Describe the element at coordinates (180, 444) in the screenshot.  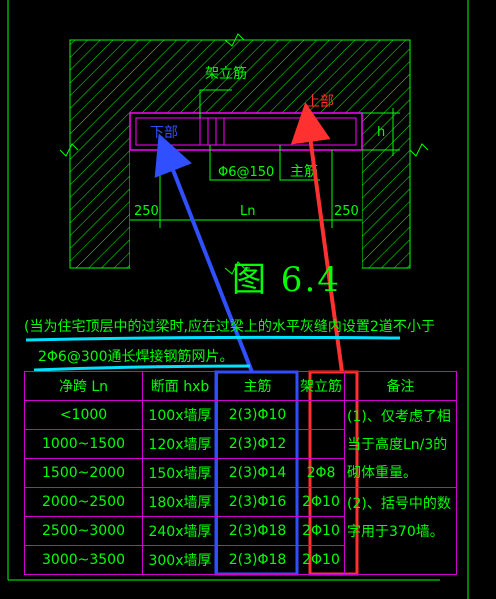
I see `cell-section: 120x墙厚` at that location.